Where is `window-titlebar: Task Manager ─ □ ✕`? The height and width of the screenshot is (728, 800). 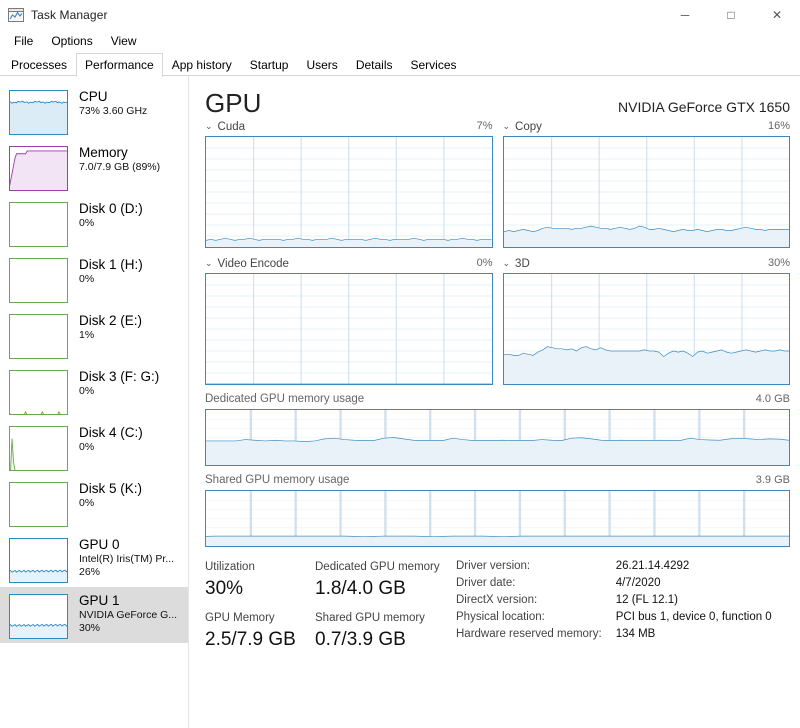
window-titlebar: Task Manager ─ □ ✕ is located at coordinates (400, 15).